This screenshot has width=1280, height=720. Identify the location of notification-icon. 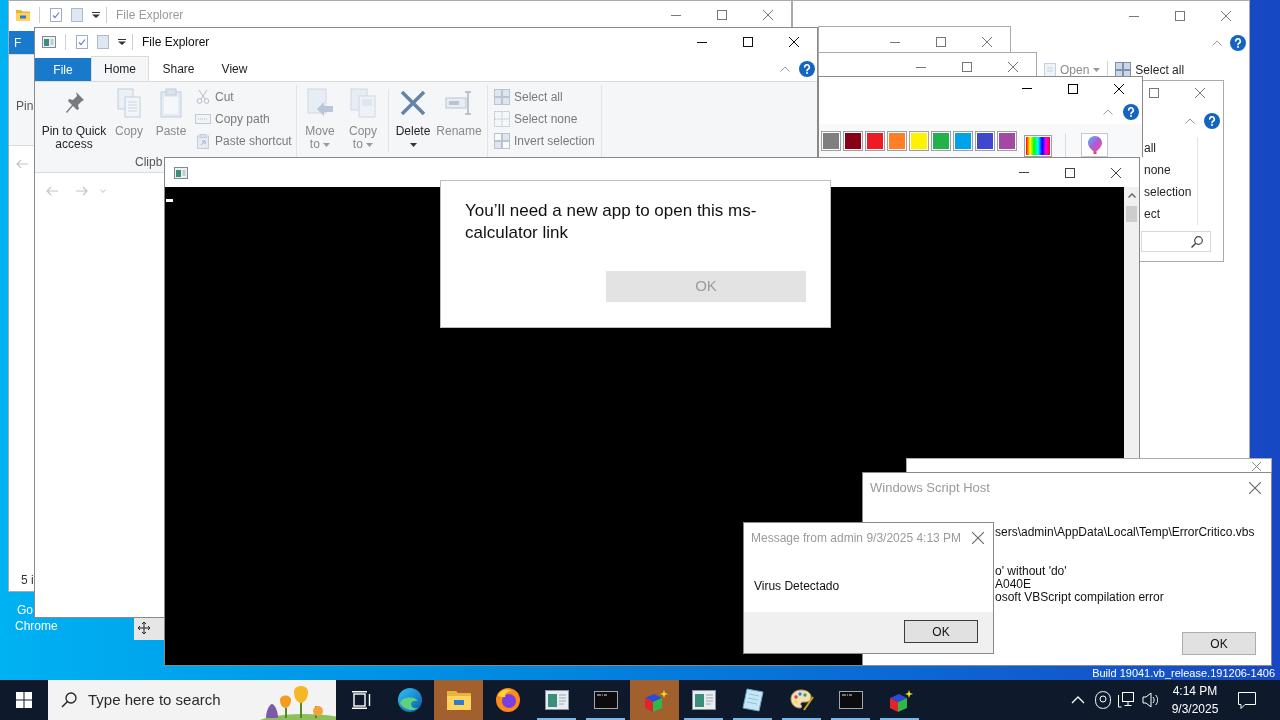
(1247, 700).